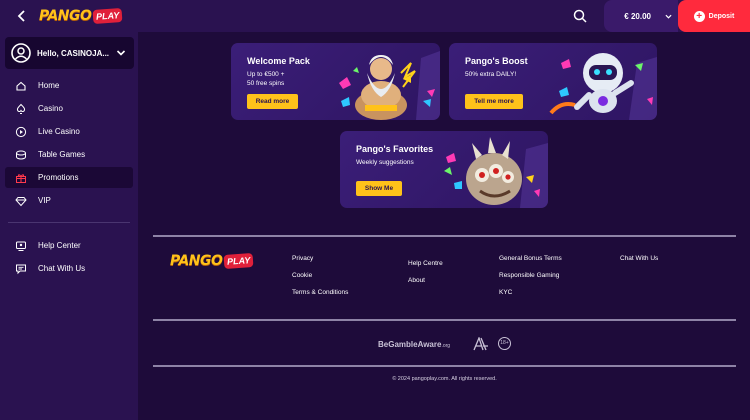  I want to click on plus-icon: +, so click(699, 16).